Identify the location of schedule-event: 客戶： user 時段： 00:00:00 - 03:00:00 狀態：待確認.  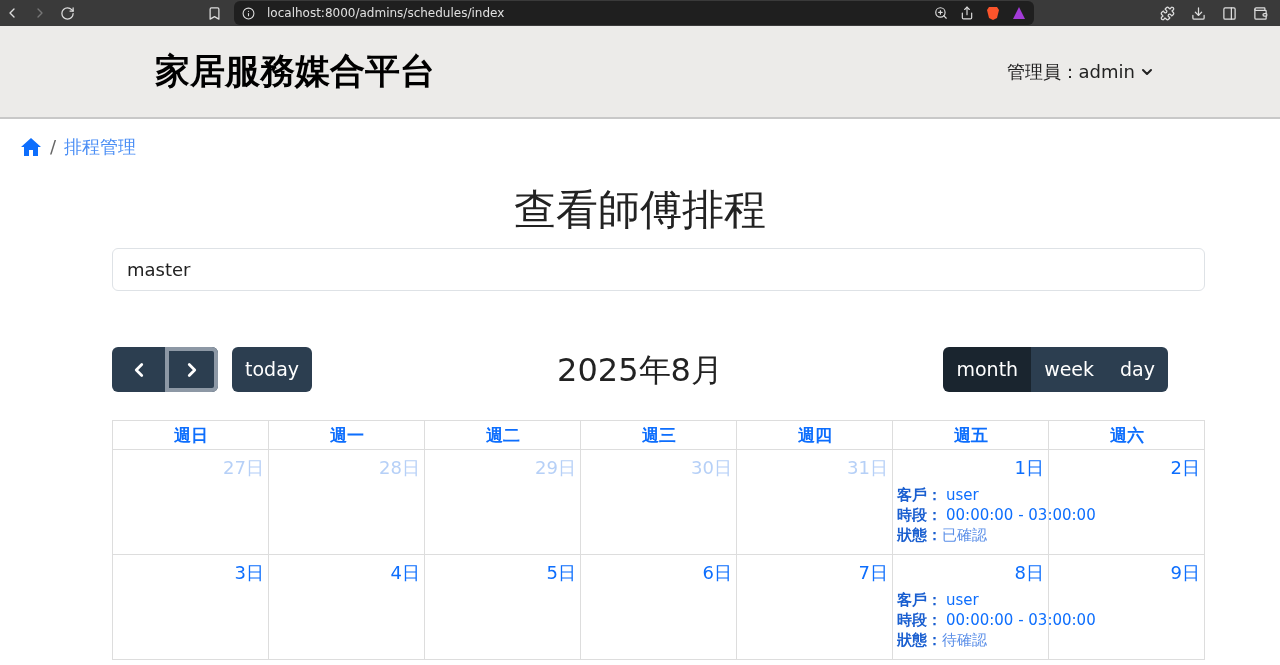
(996, 620).